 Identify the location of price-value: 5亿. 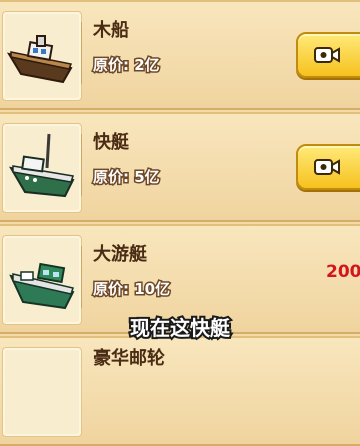
(147, 177).